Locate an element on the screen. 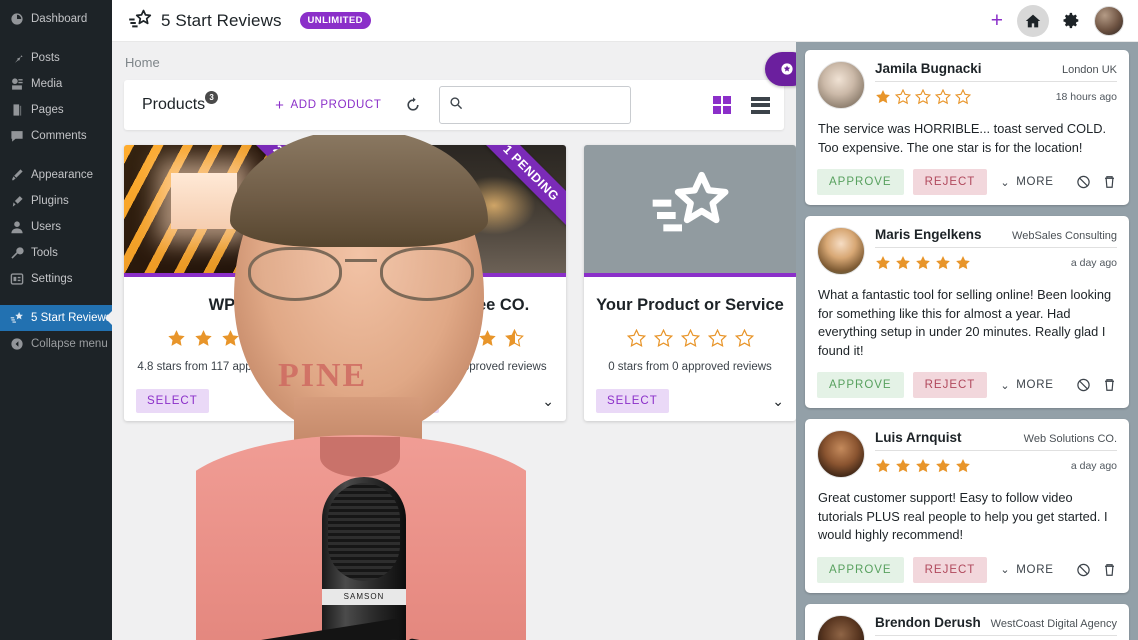  dashboard-icon is located at coordinates (16, 19).